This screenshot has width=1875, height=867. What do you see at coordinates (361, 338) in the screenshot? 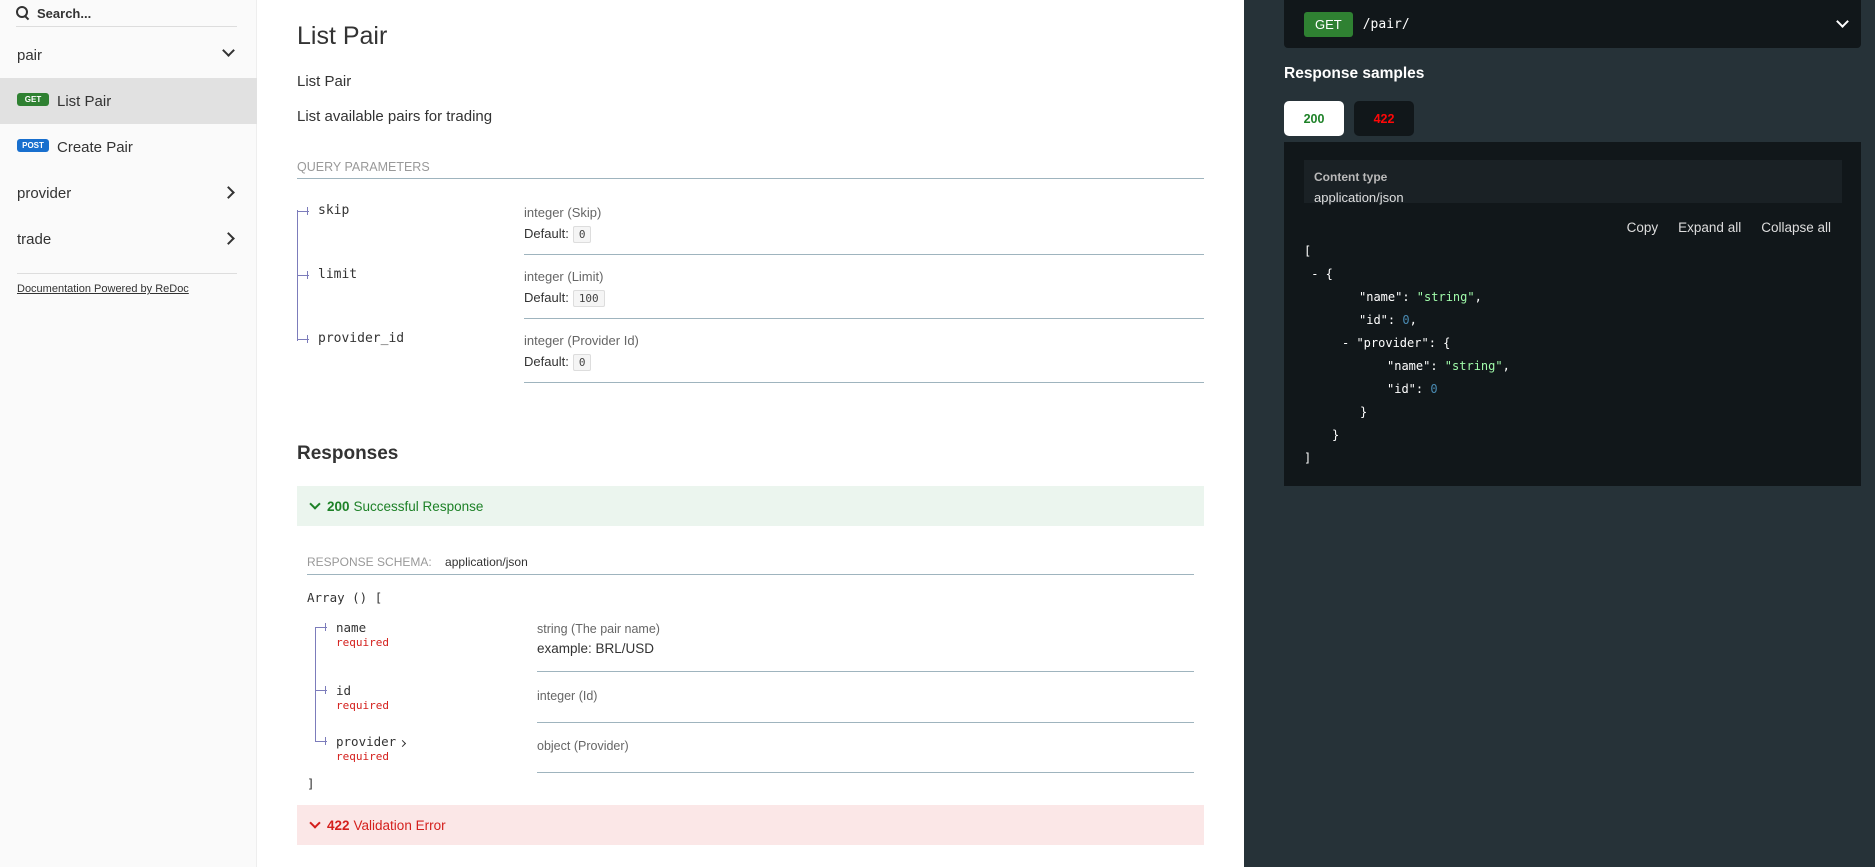
I see `param-name: provider_id` at bounding box center [361, 338].